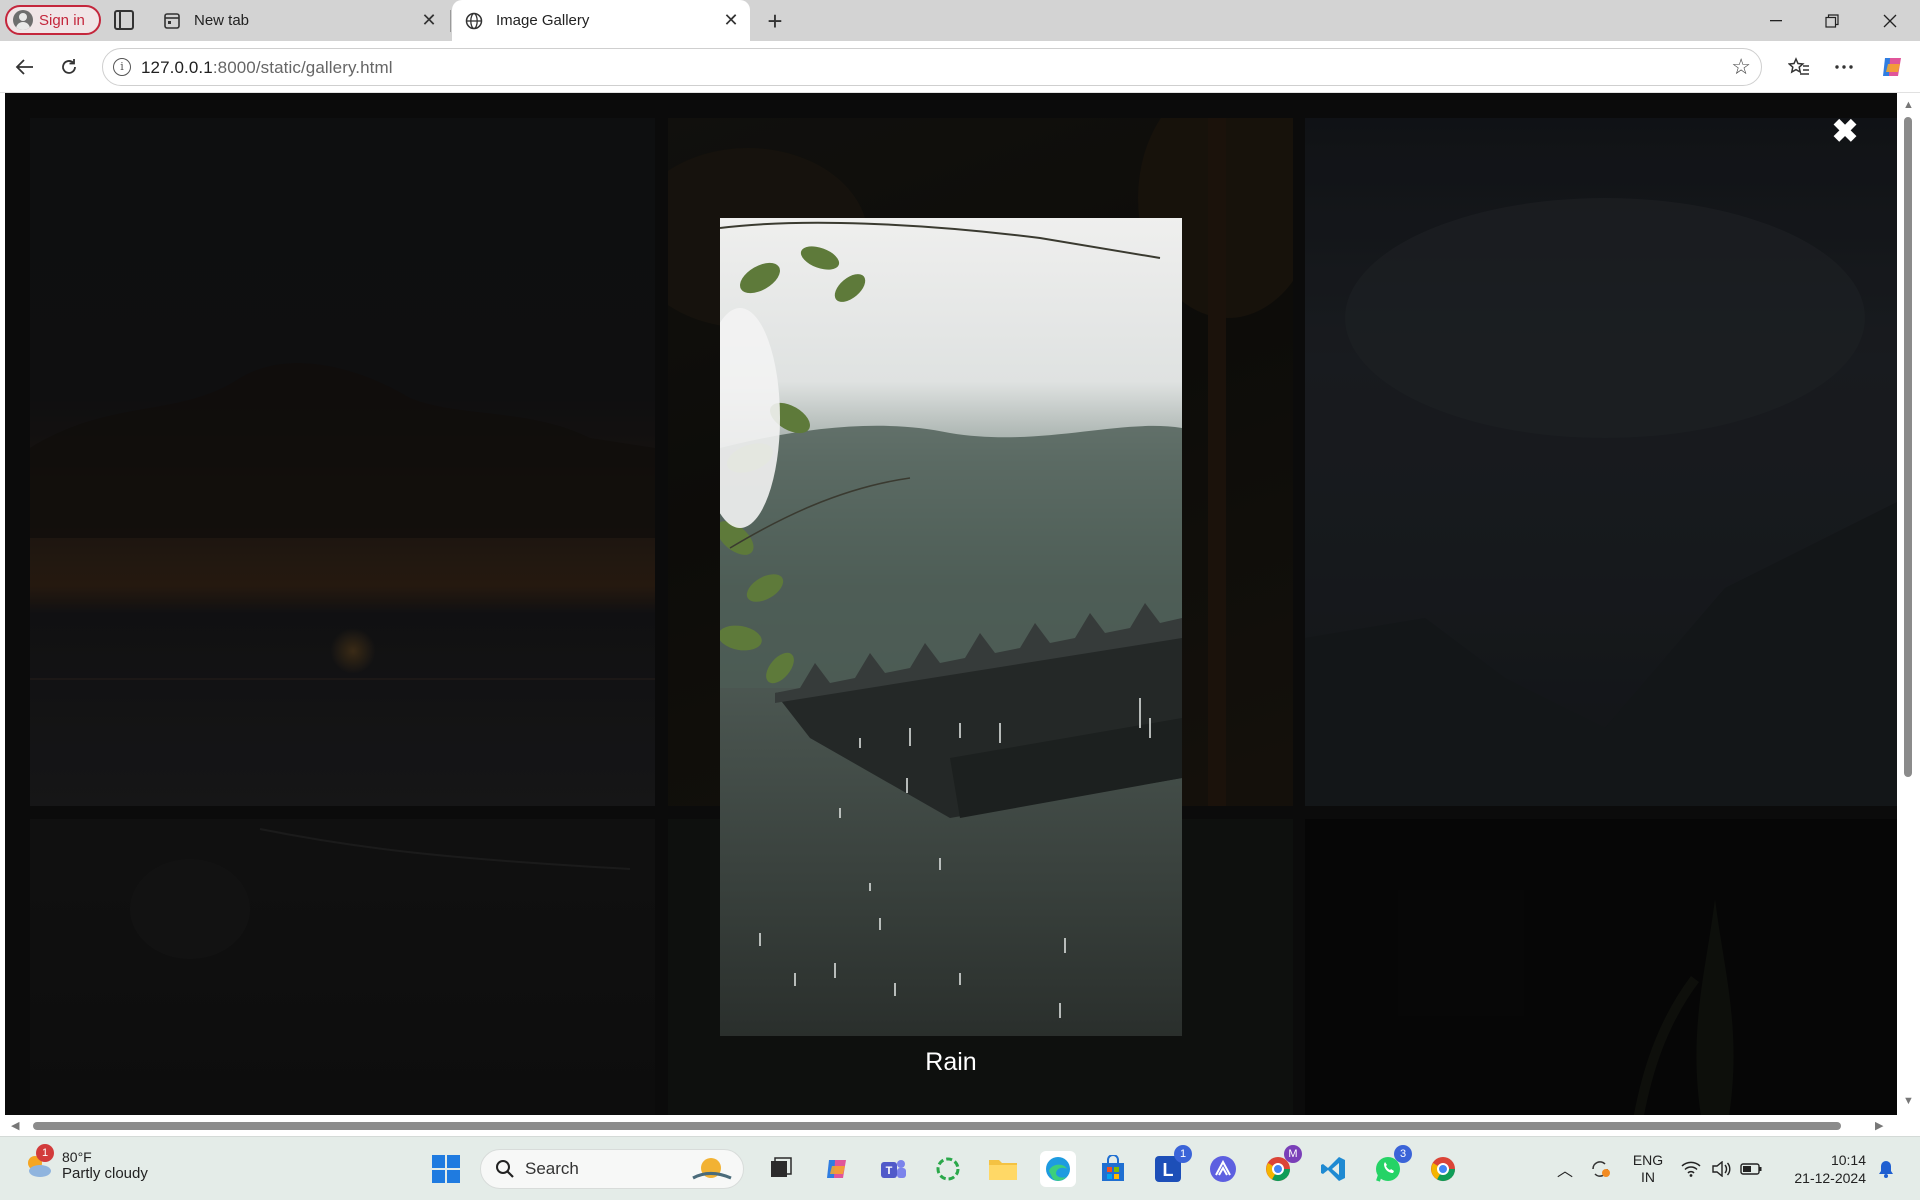  I want to click on profile-sign-in-button: Sign in, so click(53, 20).